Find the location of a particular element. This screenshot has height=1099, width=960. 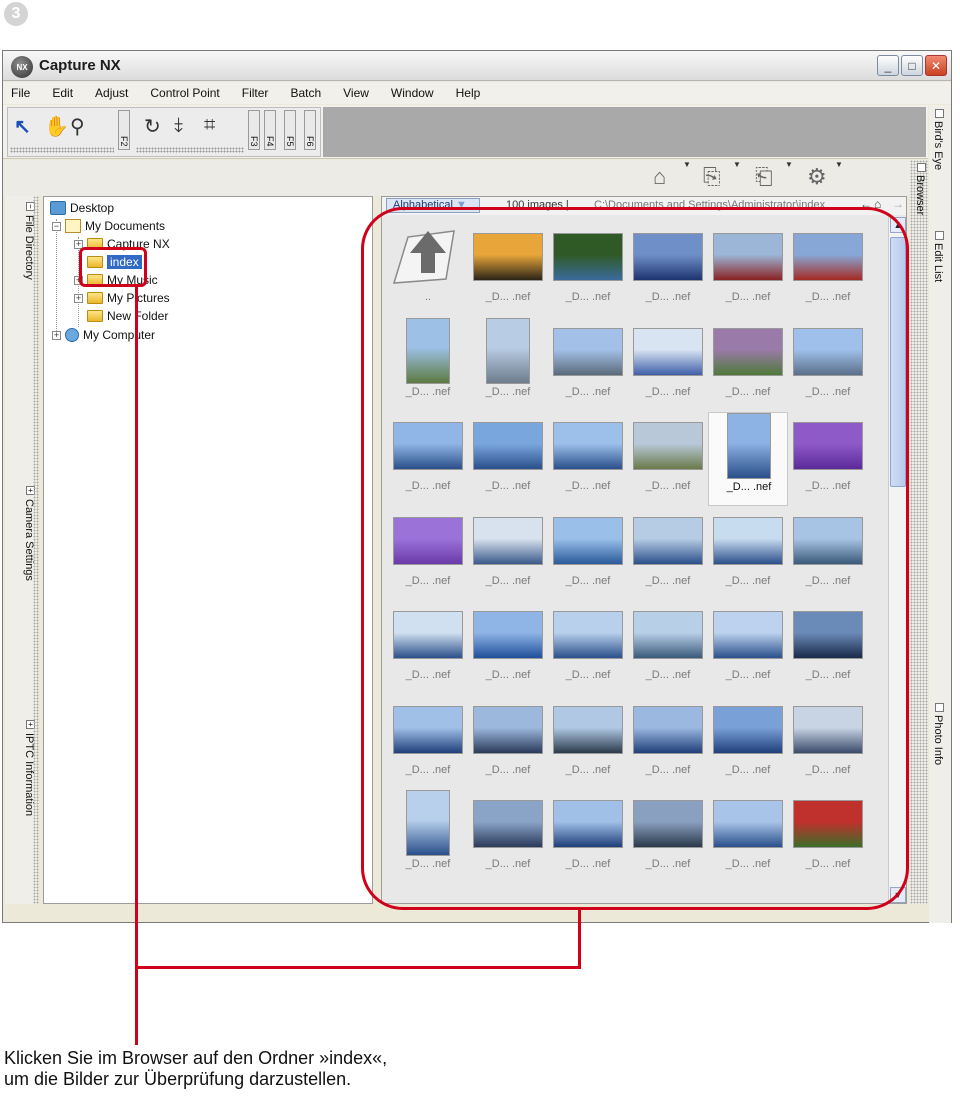

menu-edit: Edit is located at coordinates (62, 93).